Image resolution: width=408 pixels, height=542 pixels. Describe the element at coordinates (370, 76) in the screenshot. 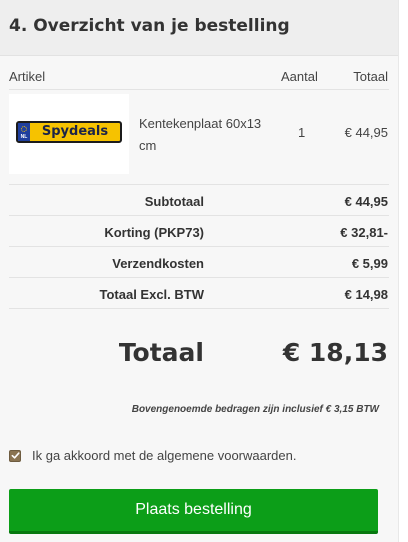

I see `header-total: Totaal` at that location.